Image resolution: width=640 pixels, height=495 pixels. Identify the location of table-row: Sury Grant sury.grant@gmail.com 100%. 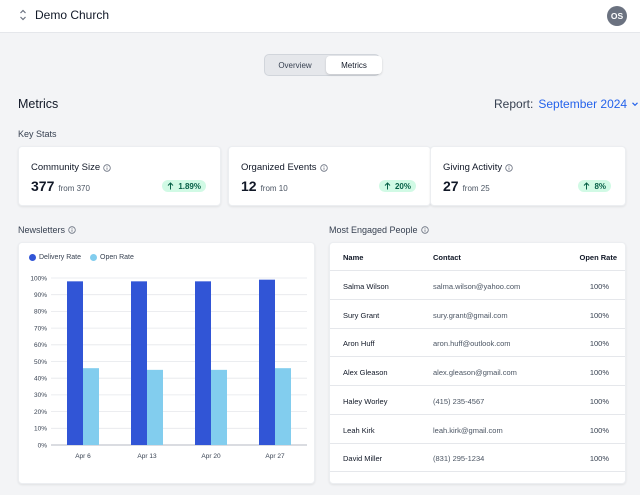
(477, 314).